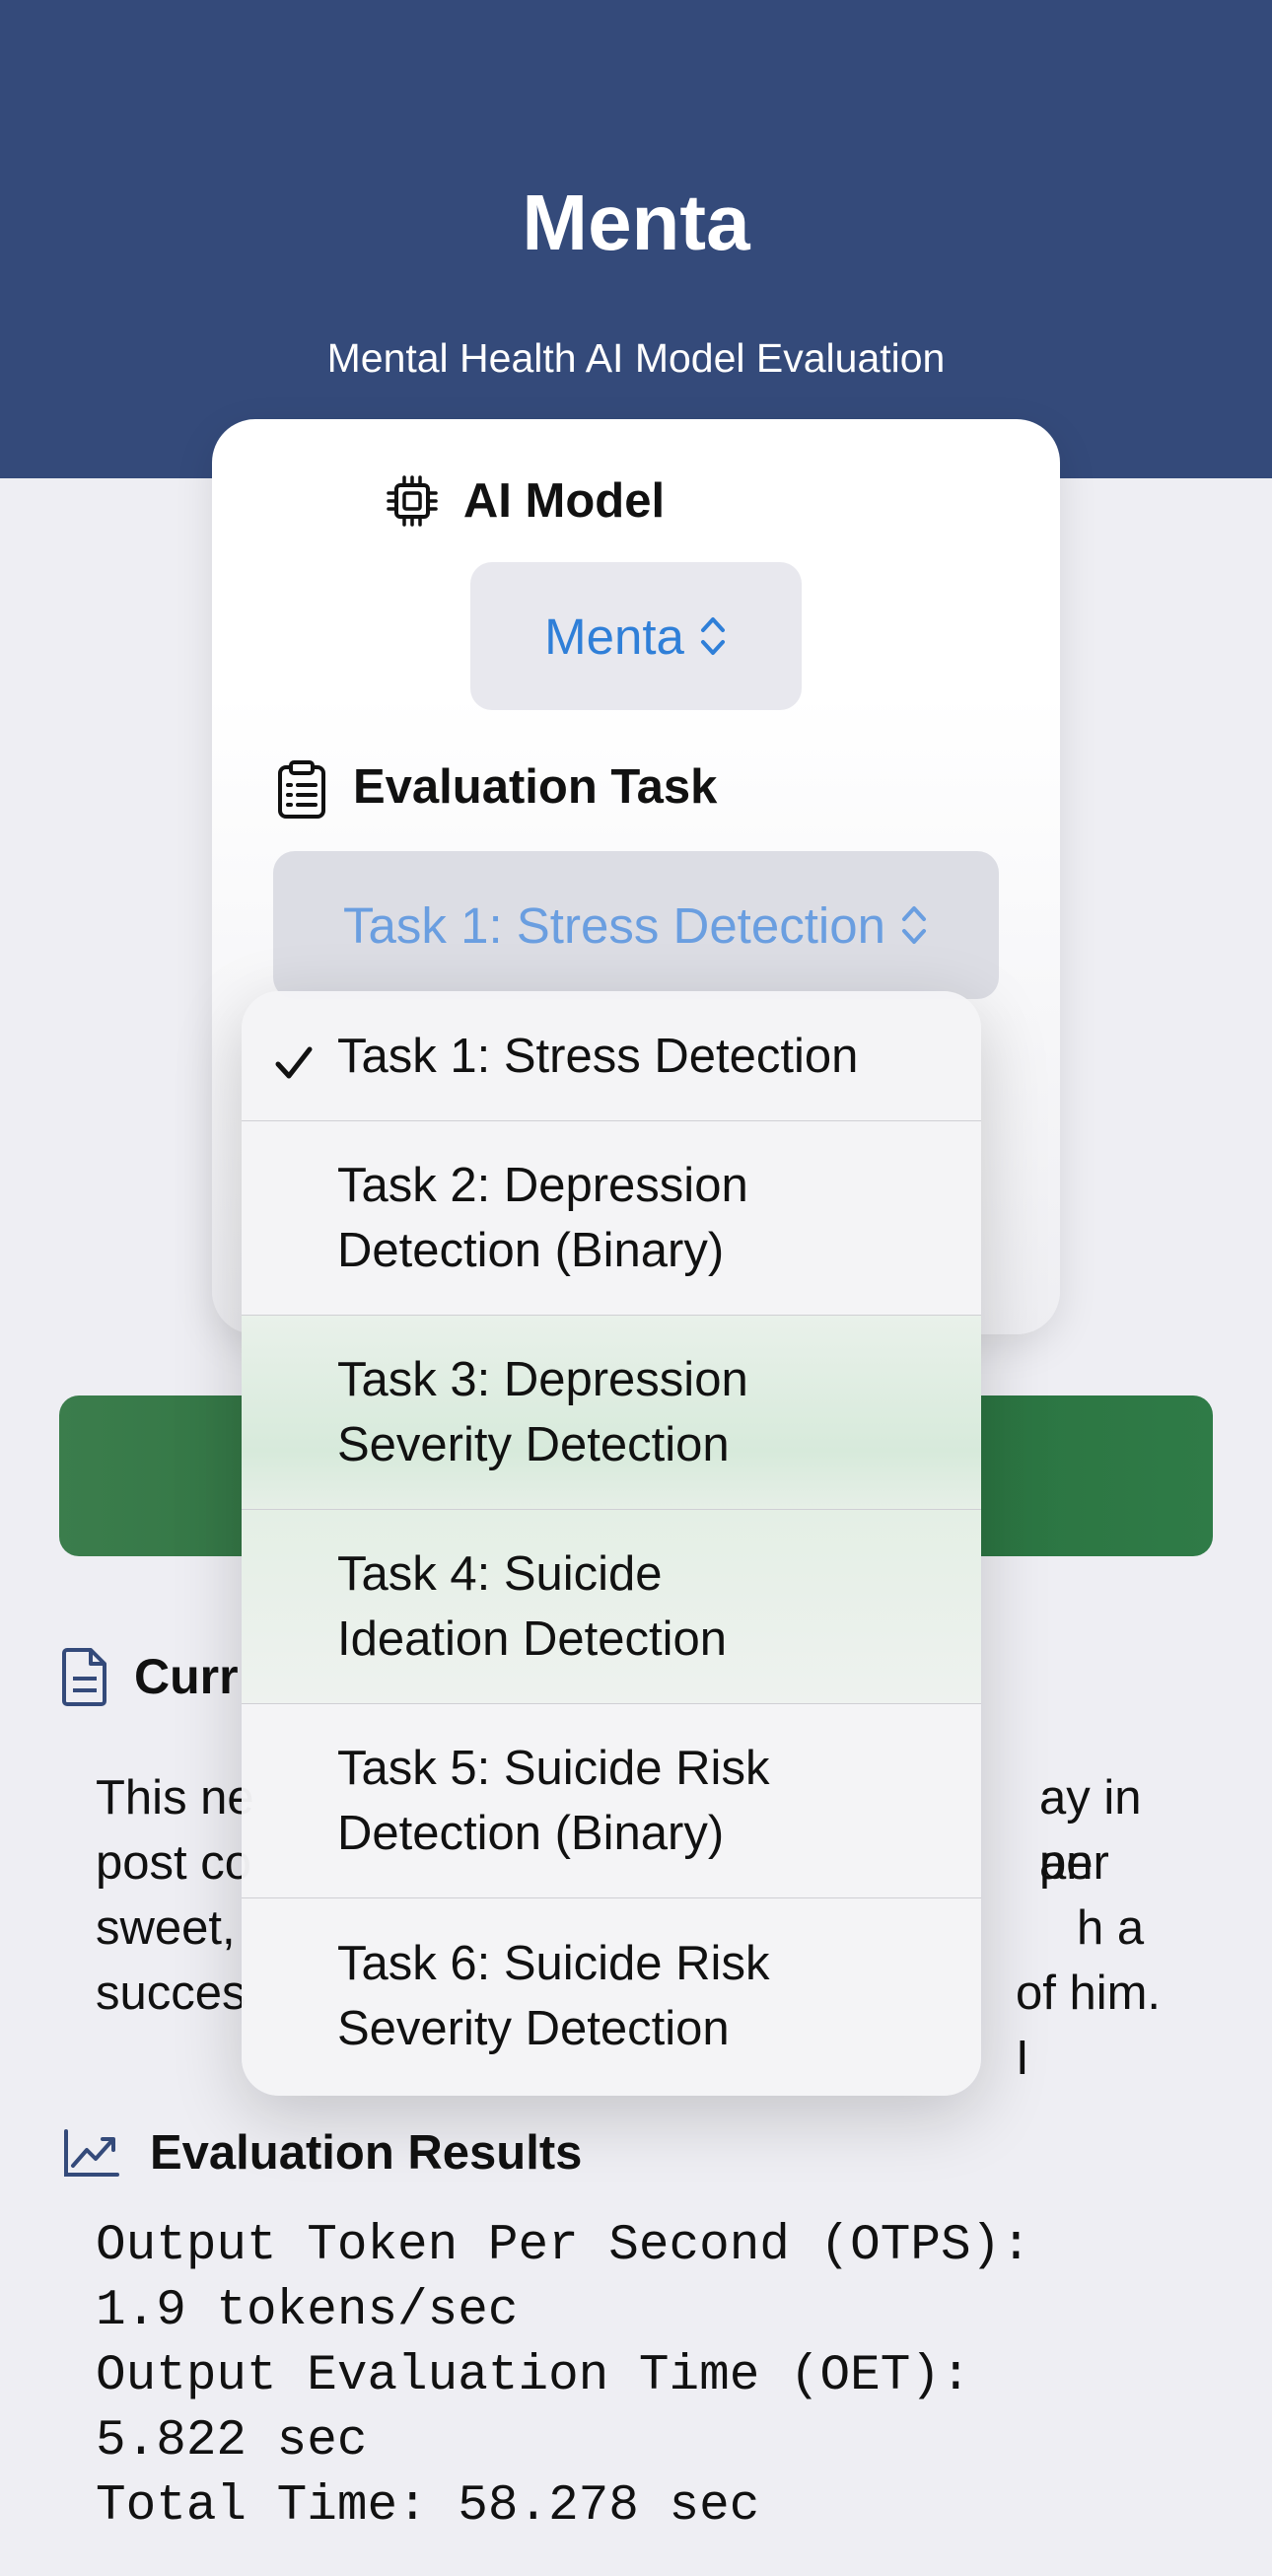 The width and height of the screenshot is (1272, 2576). What do you see at coordinates (553, 1801) in the screenshot?
I see `menu-item-label: Task 5: Suicide Risk Detection (Binary)` at bounding box center [553, 1801].